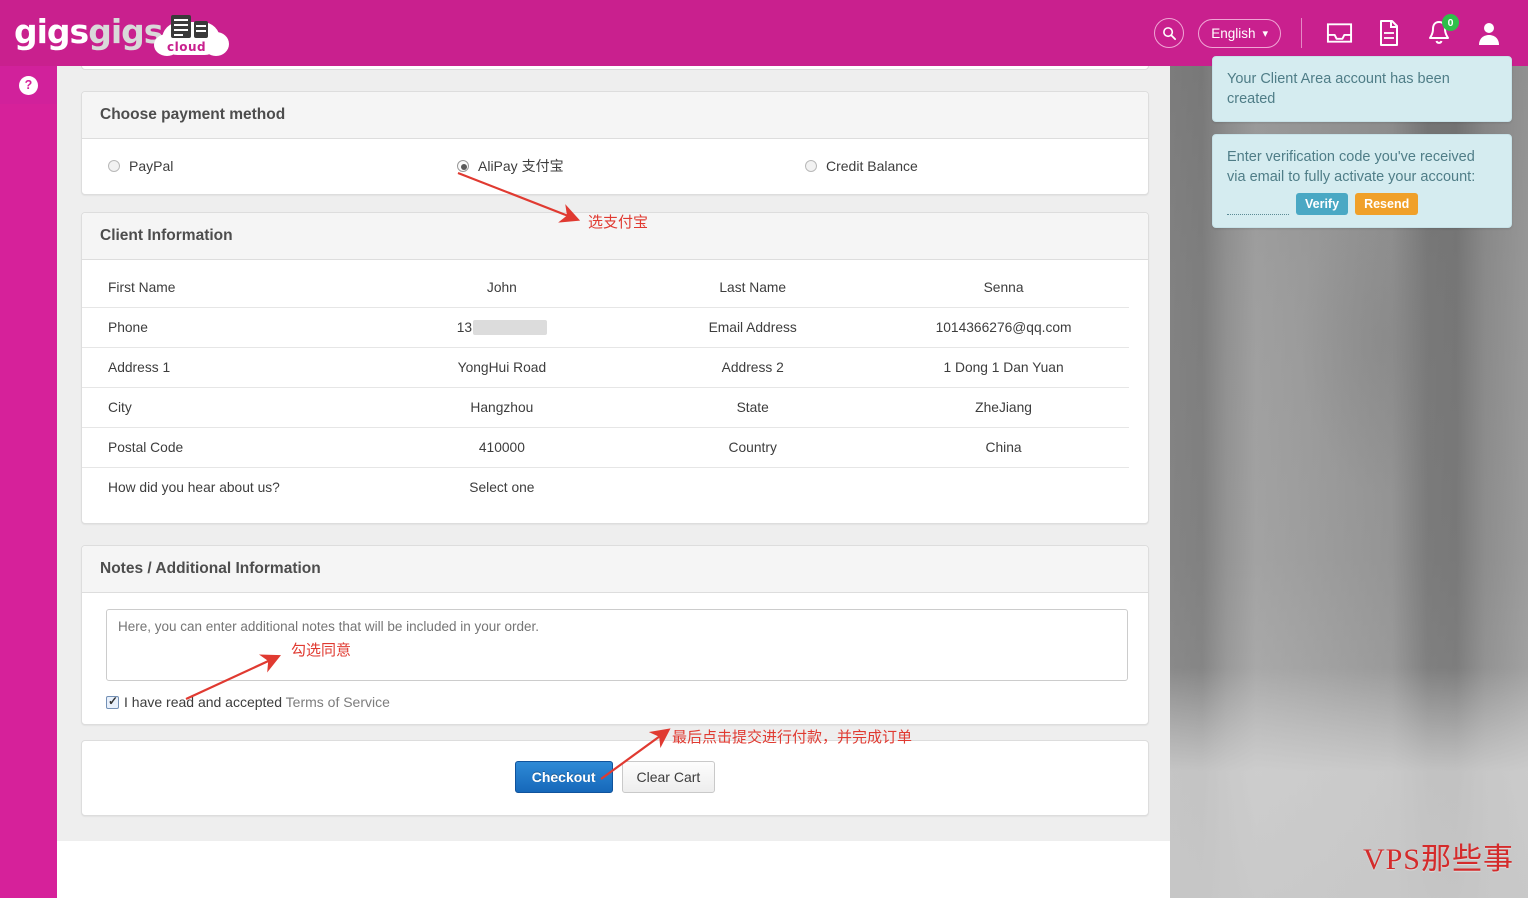 The height and width of the screenshot is (898, 1528). Describe the element at coordinates (1440, 32) in the screenshot. I see `bell-icon: 0` at that location.